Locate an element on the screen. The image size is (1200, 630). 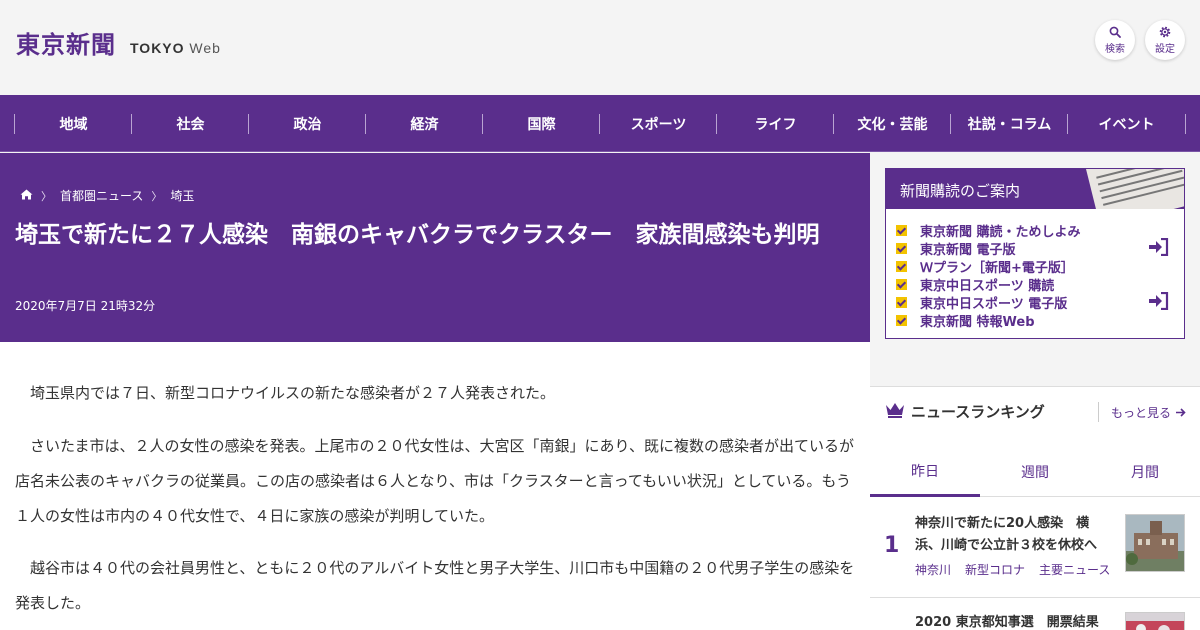
subscription-header: 新聞購読のご案内 is located at coordinates (1035, 189).